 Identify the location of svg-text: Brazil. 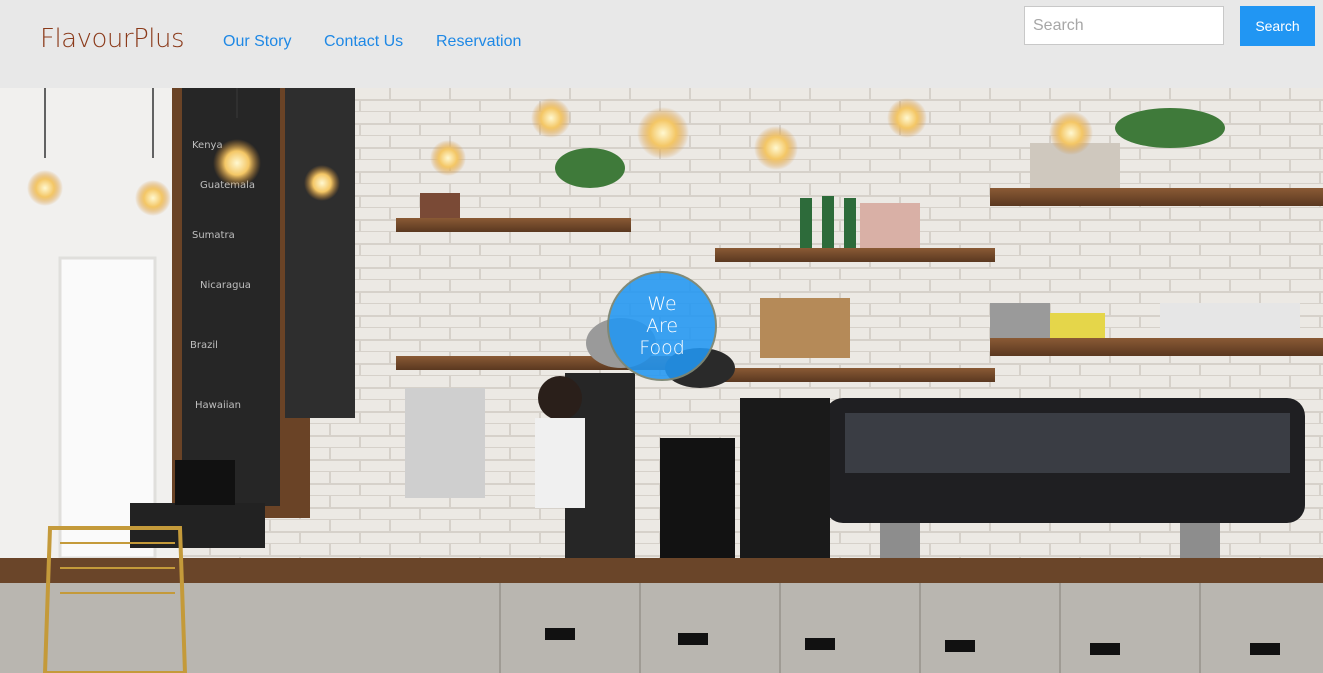
(204, 345).